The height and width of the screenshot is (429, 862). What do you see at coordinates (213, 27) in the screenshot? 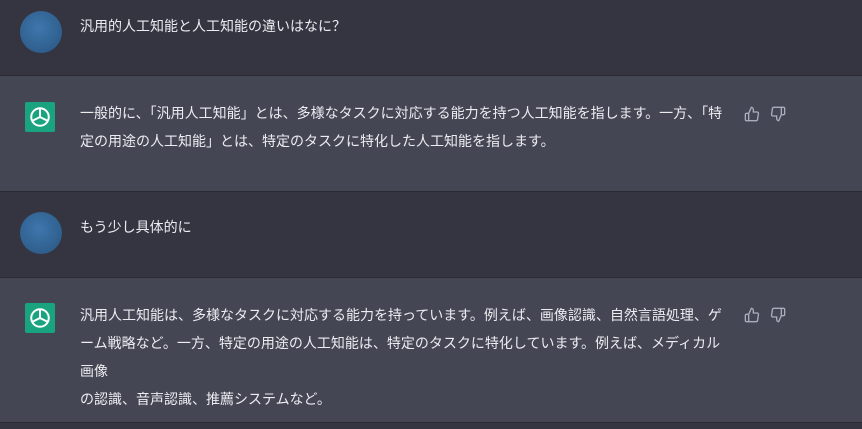
I see `user-message-text: 汎用的人工知能と人工知能の違いはなに？` at bounding box center [213, 27].